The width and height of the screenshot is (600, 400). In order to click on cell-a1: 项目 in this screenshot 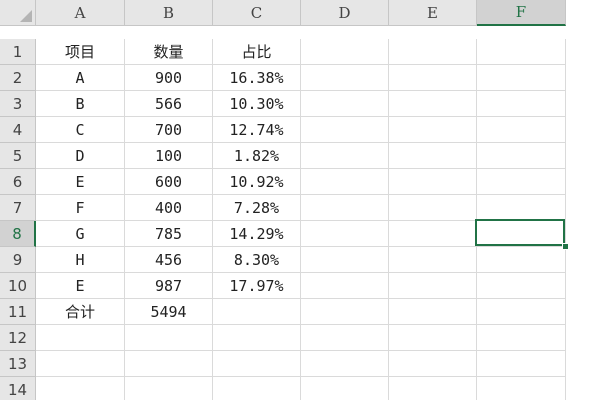, I will do `click(80, 52)`.